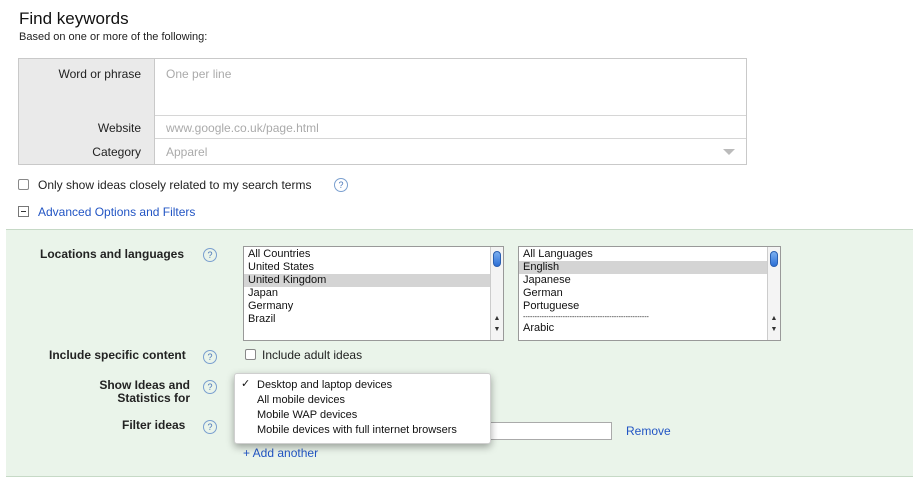 The height and width of the screenshot is (487, 913). What do you see at coordinates (450, 115) in the screenshot?
I see `divider` at bounding box center [450, 115].